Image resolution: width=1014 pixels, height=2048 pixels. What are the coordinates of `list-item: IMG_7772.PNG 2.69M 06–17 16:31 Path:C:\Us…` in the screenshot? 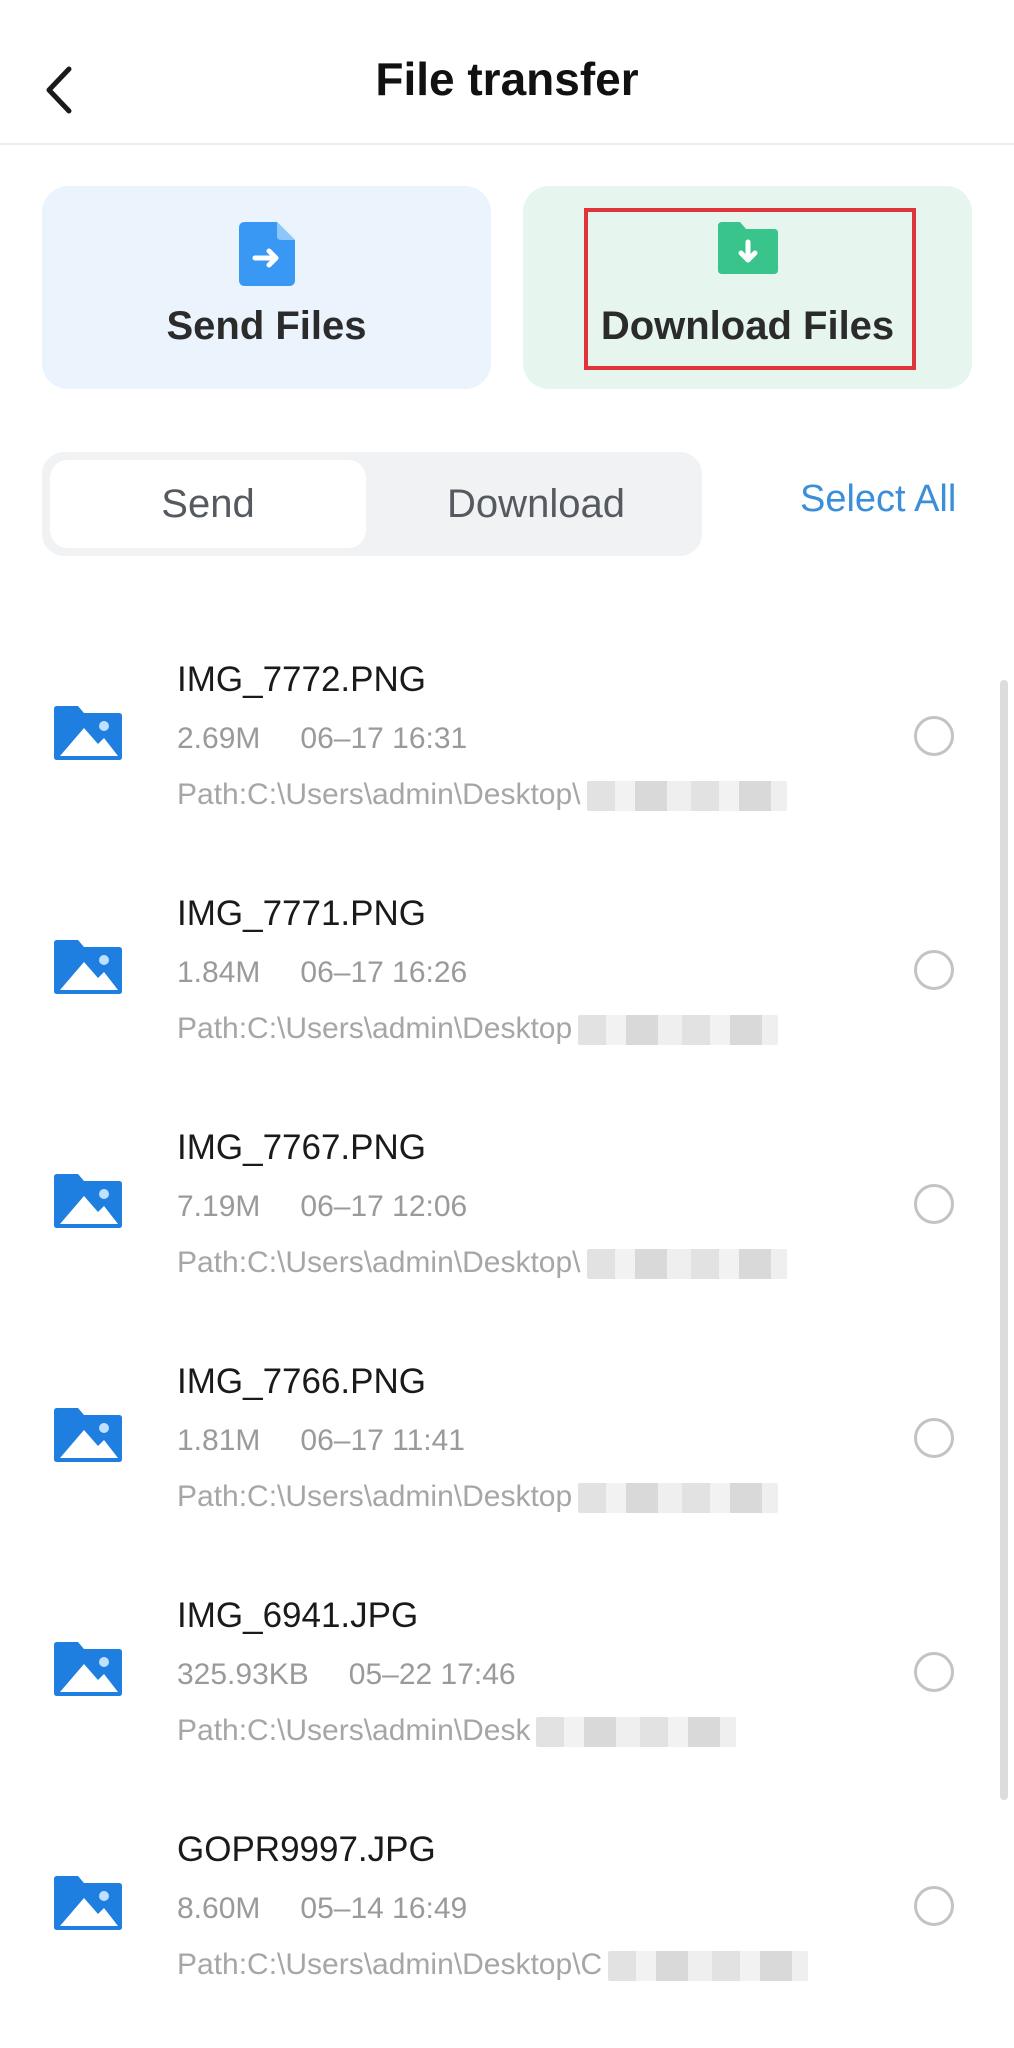 It's located at (507, 757).